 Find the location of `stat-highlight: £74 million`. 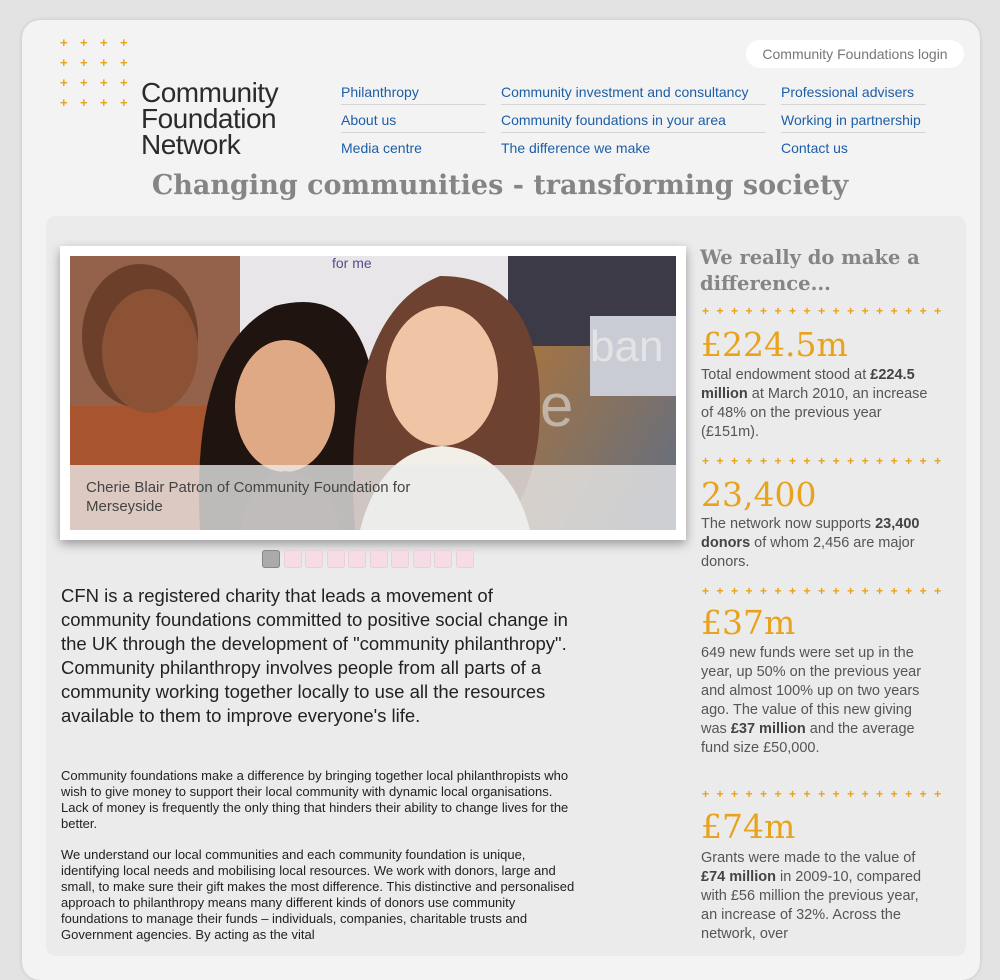

stat-highlight: £74 million is located at coordinates (738, 877).